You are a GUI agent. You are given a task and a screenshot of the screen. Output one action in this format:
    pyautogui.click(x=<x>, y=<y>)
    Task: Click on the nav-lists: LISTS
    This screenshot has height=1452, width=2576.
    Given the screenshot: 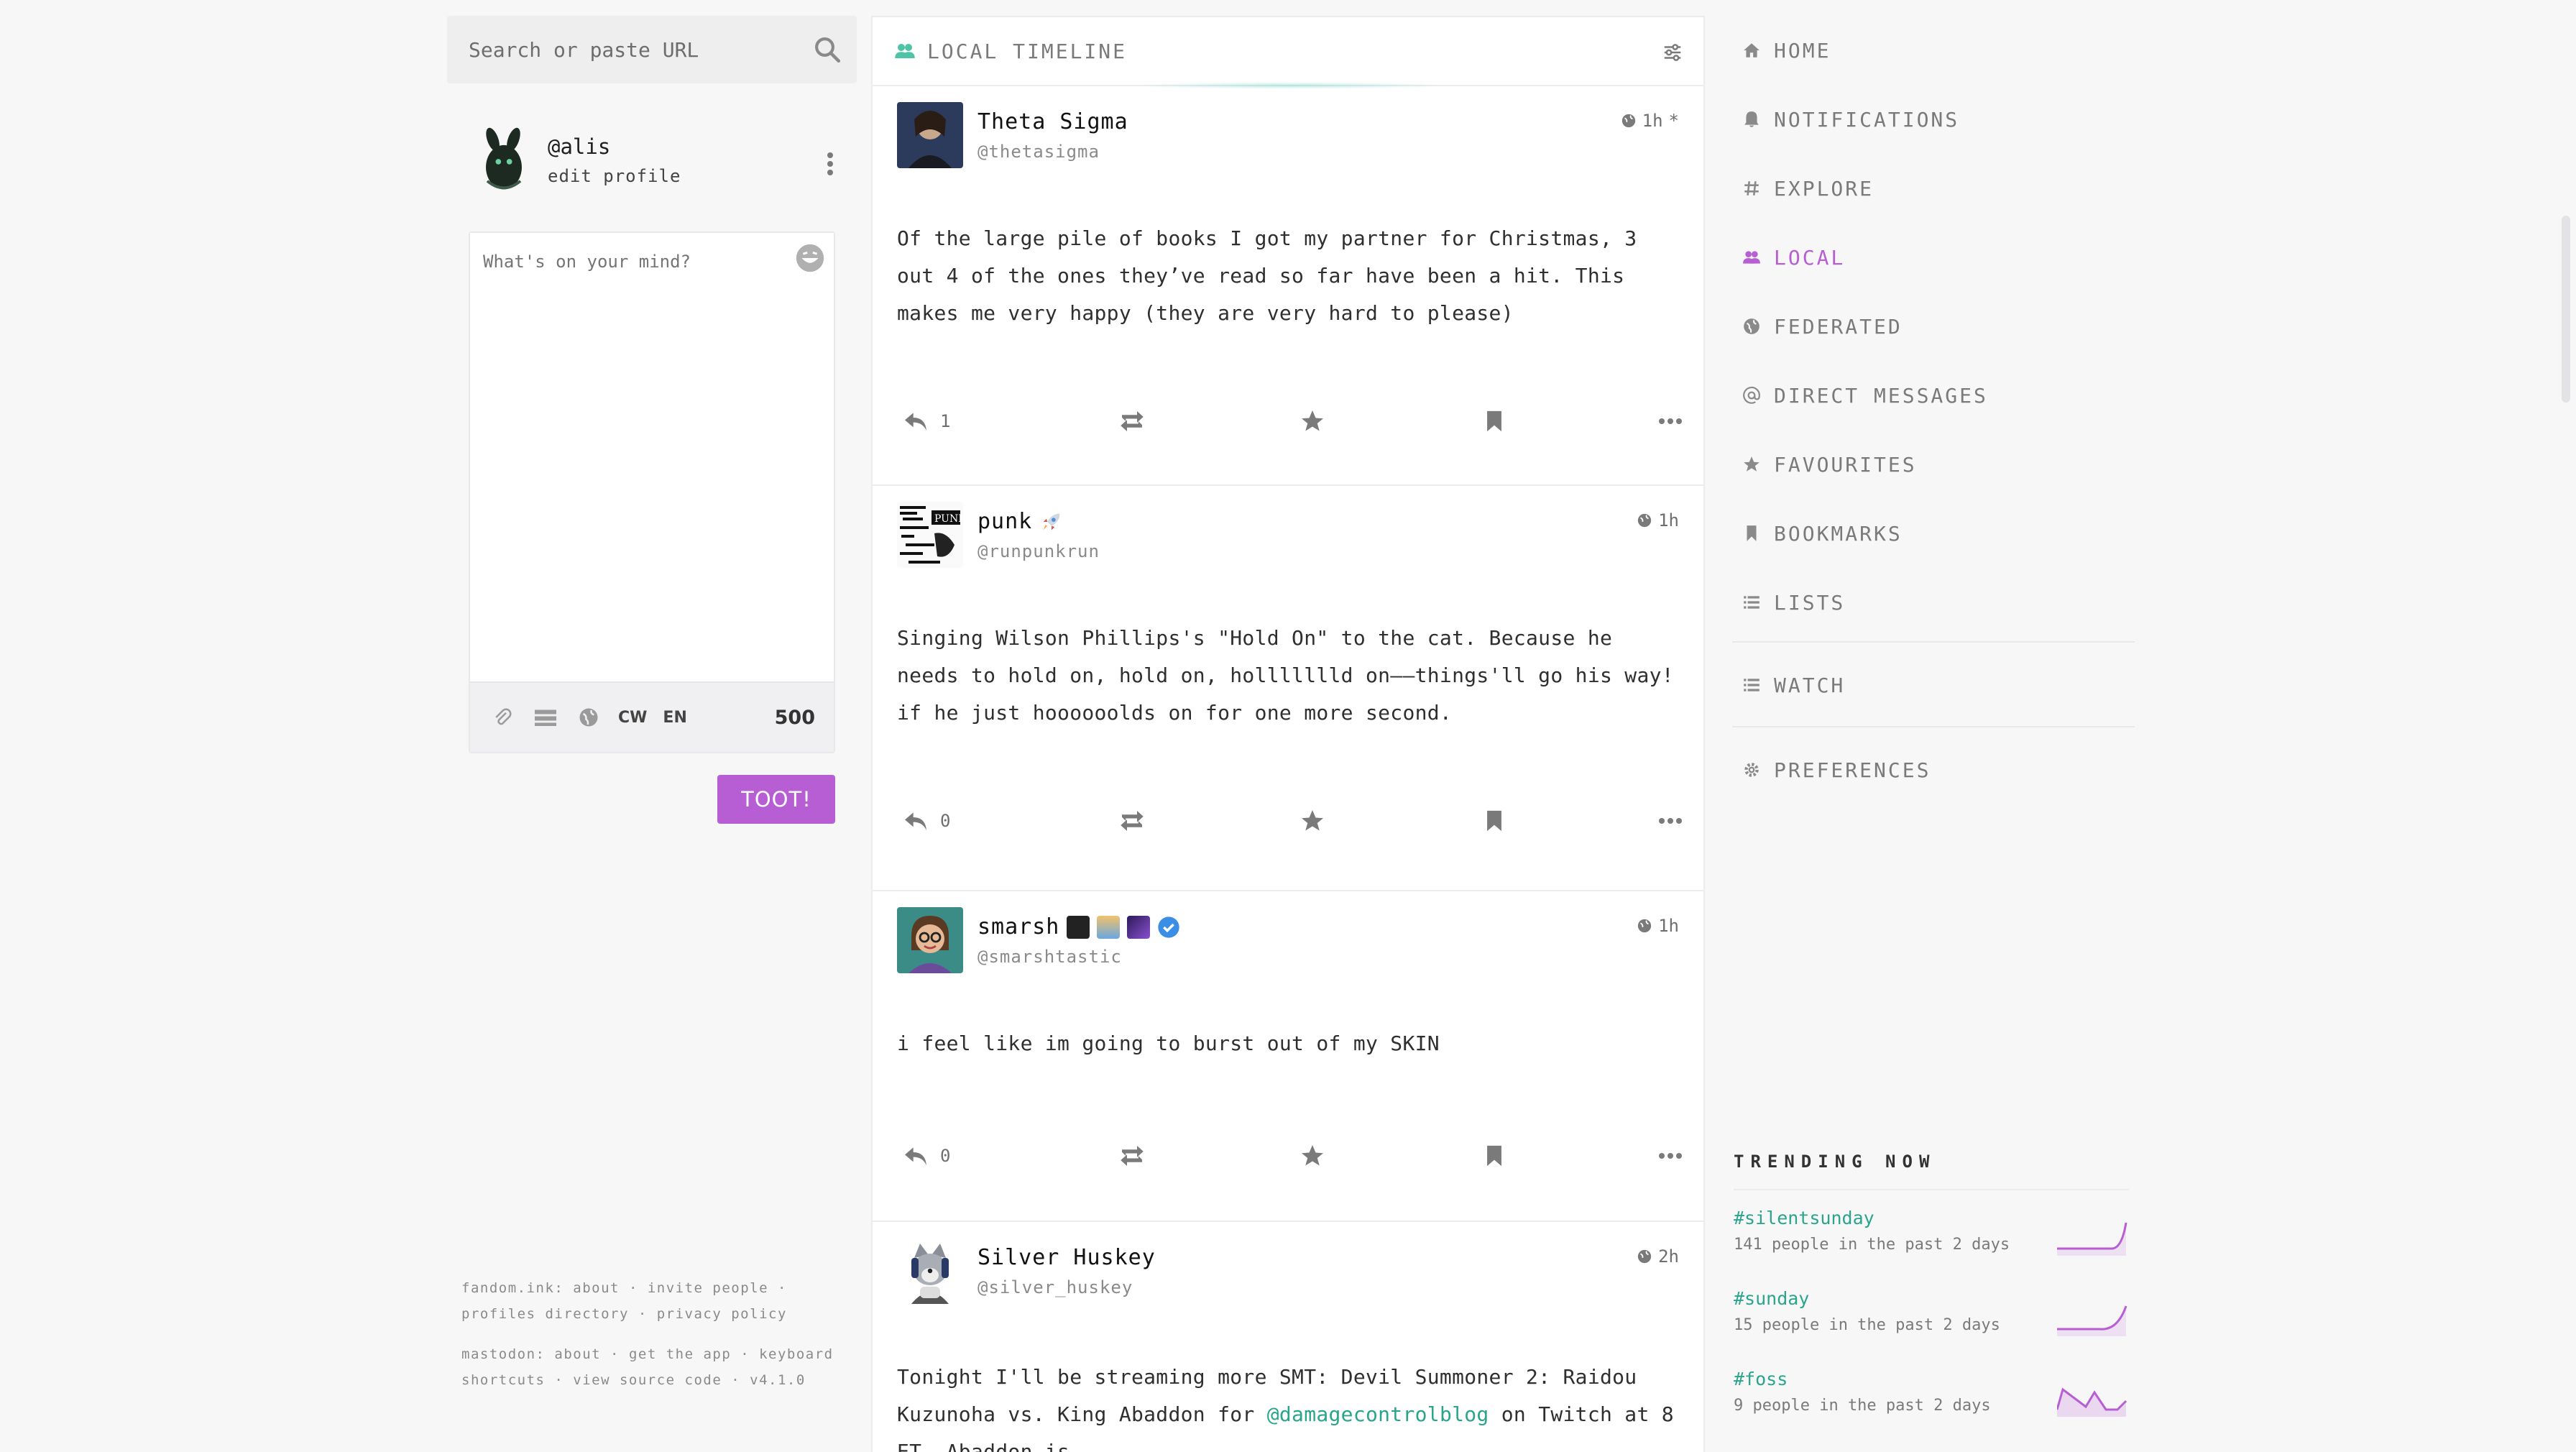 What is the action you would take?
    pyautogui.click(x=1928, y=602)
    